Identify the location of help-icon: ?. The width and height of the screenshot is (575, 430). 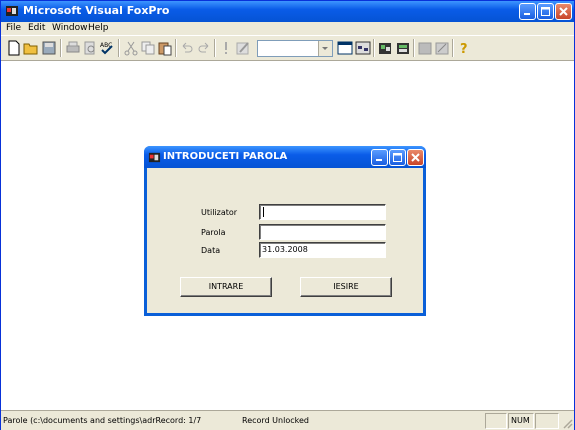
(464, 48).